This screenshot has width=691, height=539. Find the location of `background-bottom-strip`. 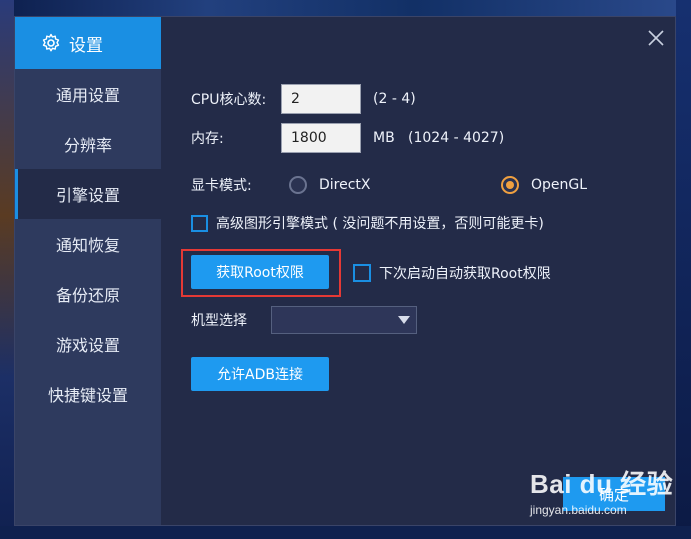

background-bottom-strip is located at coordinates (345, 532).